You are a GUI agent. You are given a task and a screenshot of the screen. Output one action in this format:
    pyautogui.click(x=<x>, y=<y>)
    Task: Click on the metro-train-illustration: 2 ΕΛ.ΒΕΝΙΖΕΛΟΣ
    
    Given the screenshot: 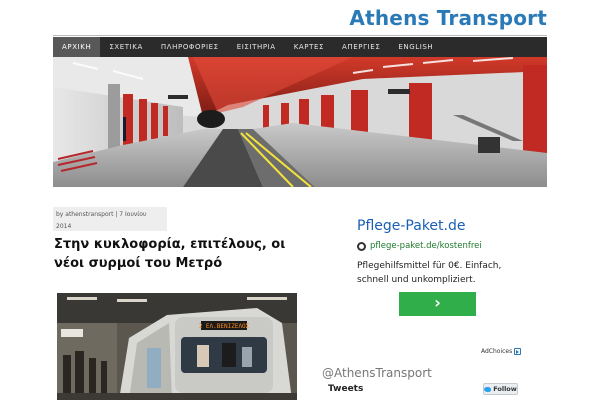 What is the action you would take?
    pyautogui.click(x=177, y=346)
    